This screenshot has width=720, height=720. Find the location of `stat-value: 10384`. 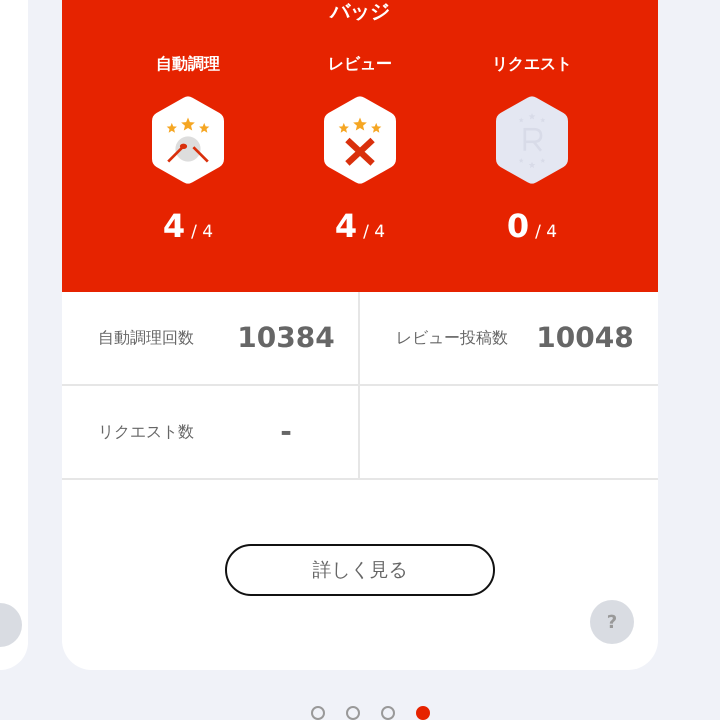

stat-value: 10384 is located at coordinates (286, 338).